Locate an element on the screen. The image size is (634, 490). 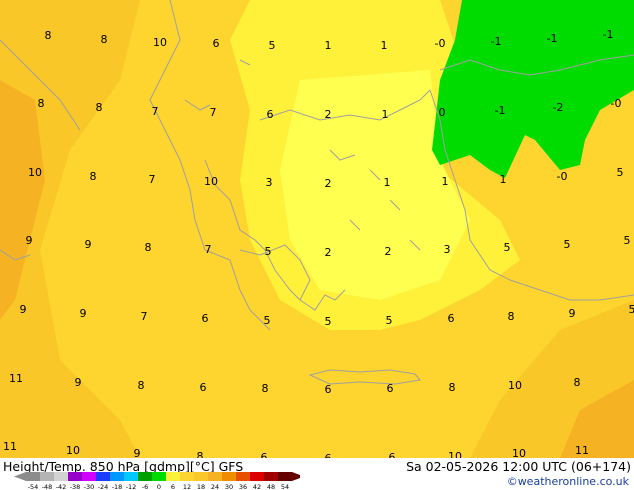
scale-tick-label: 54 is located at coordinates (285, 486).